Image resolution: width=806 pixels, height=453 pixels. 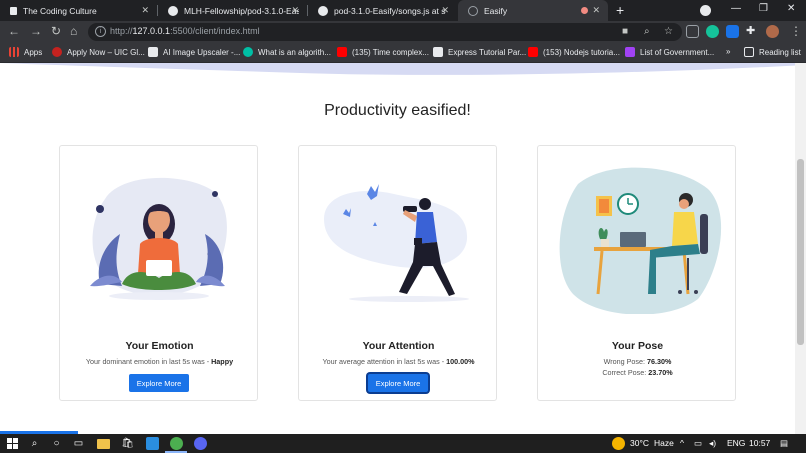 What do you see at coordinates (14, 31) in the screenshot?
I see `back-icon: ←` at bounding box center [14, 31].